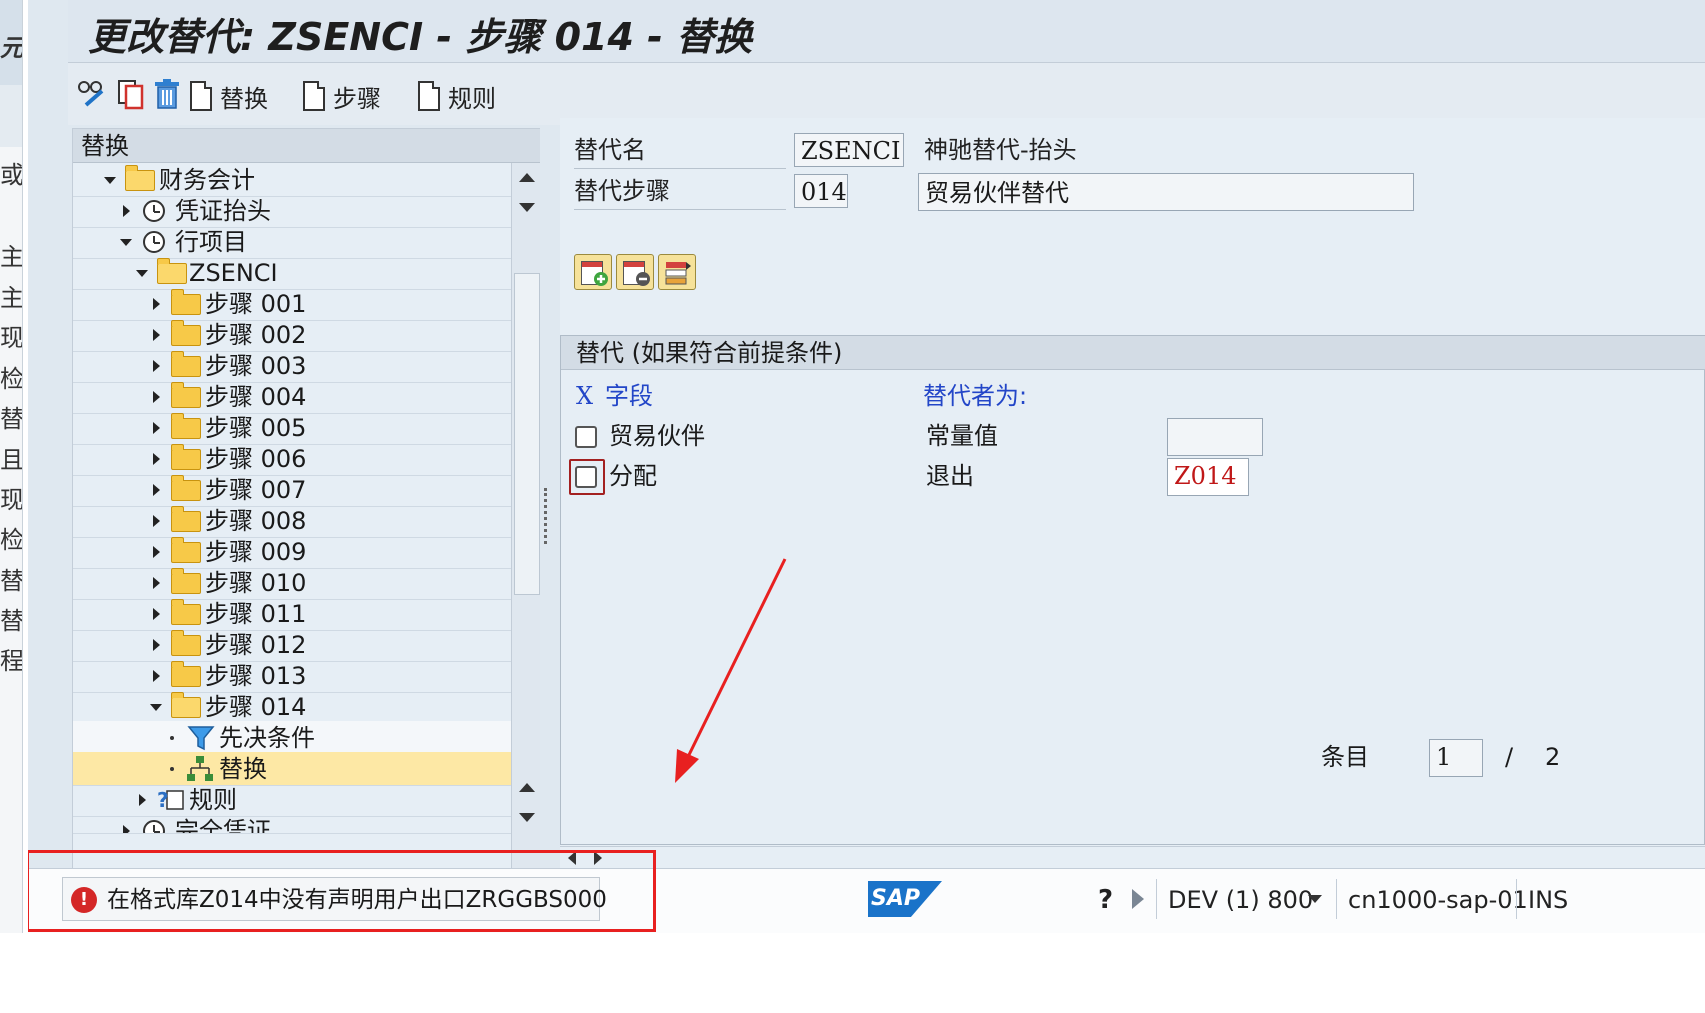 The image size is (1705, 1013). Describe the element at coordinates (229, 96) in the screenshot. I see `toolbar-substitution-button: 替换` at that location.